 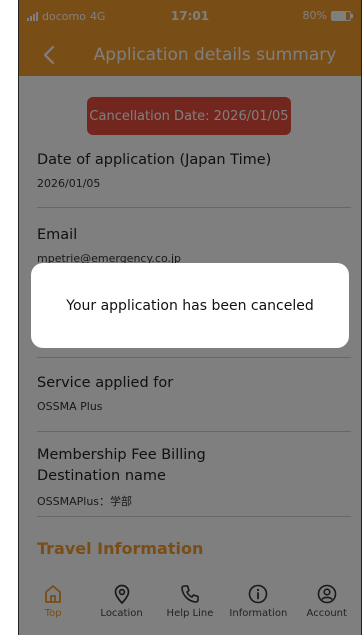 I want to click on dialog-message: Your application has been canceled, so click(x=190, y=305).